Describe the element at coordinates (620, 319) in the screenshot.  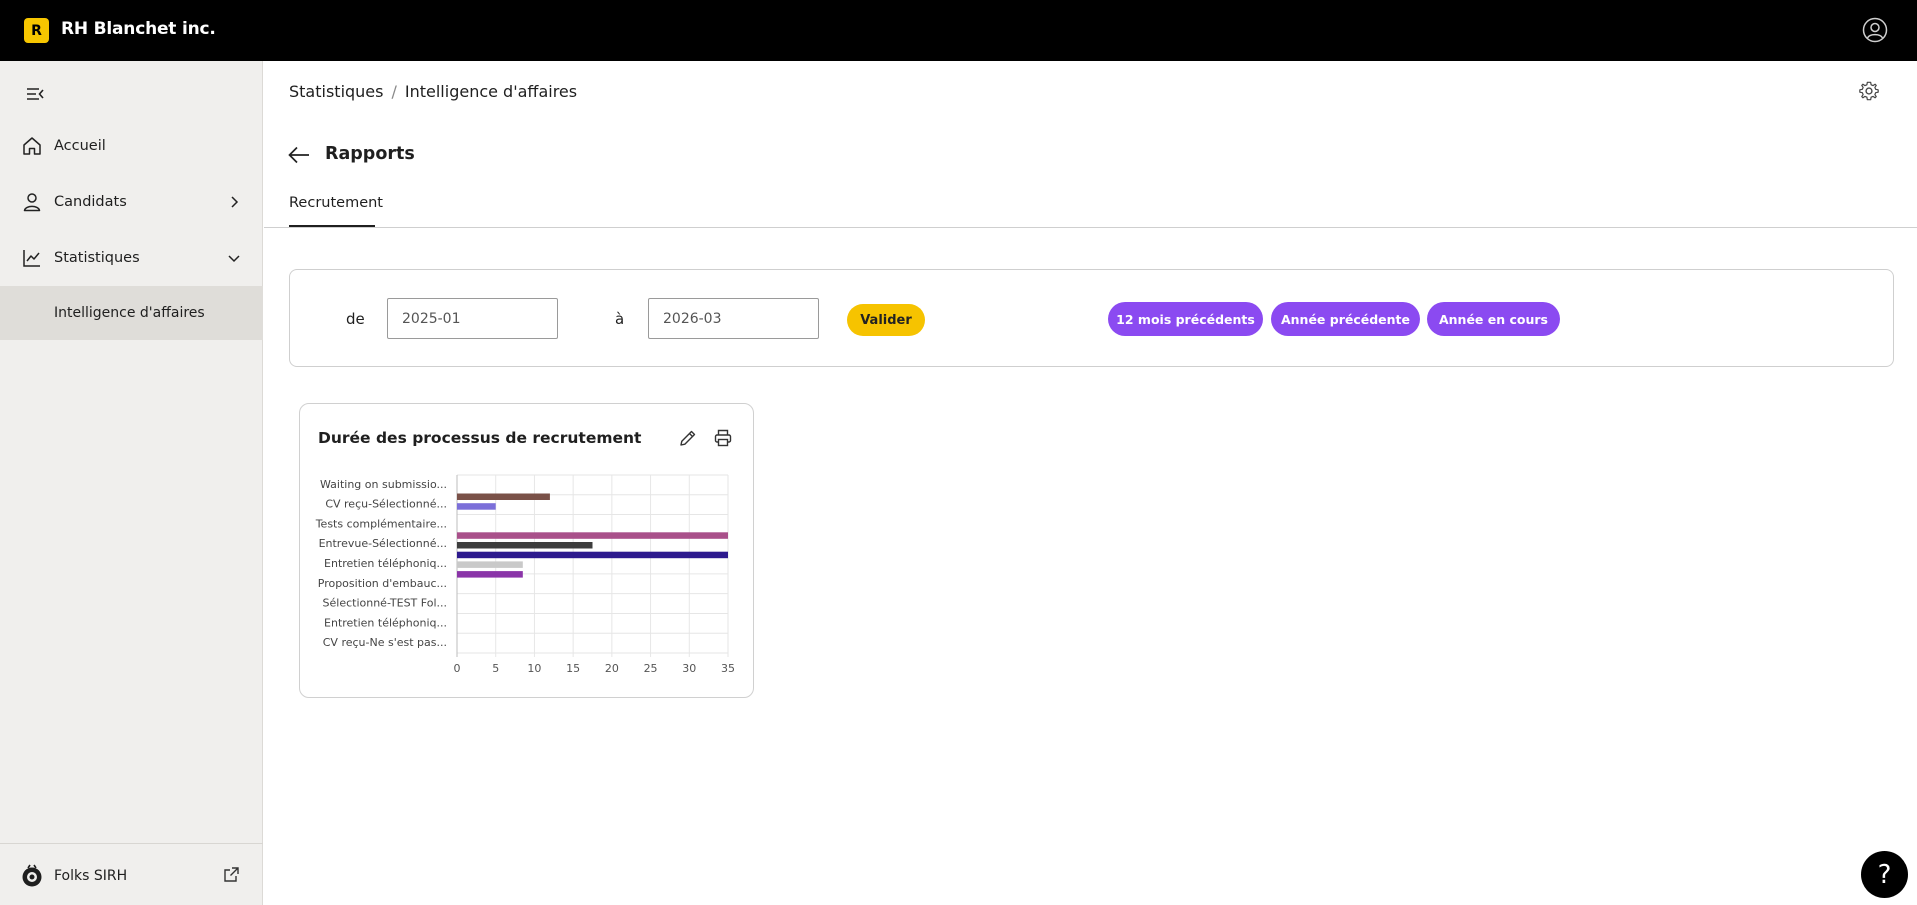
I see `to-label: à` at that location.